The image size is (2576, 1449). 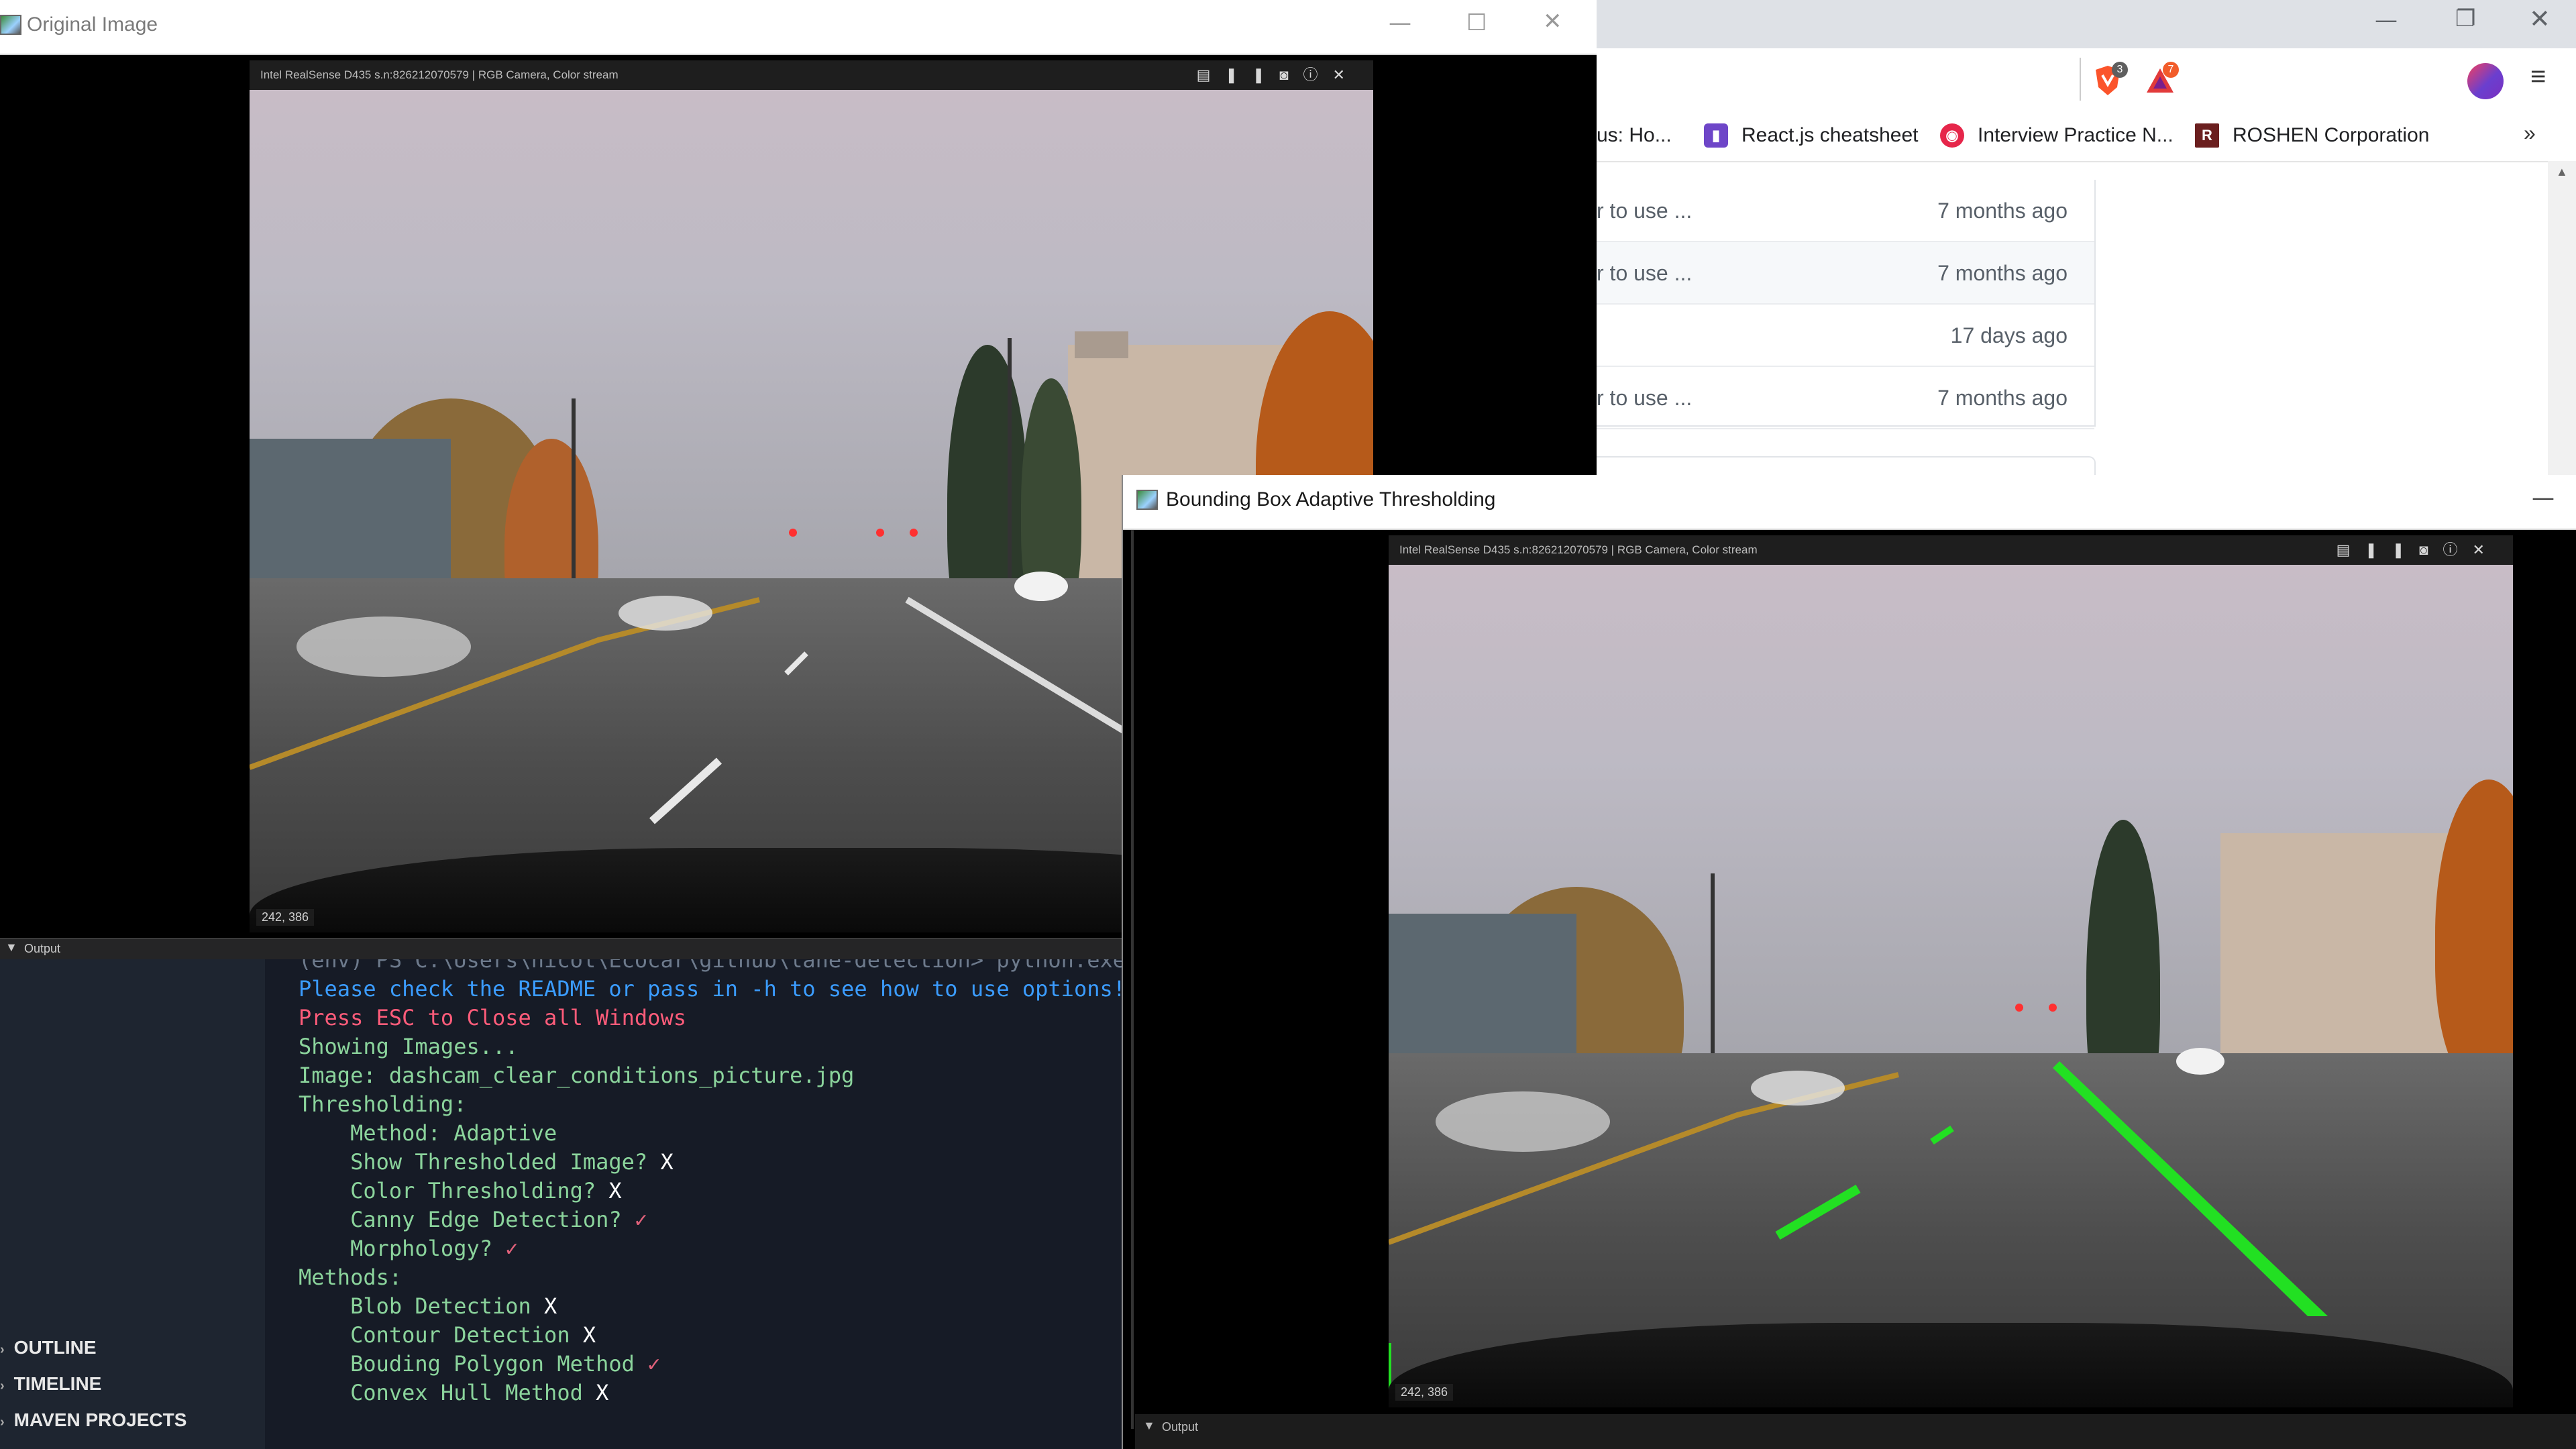 I want to click on bookmark-item: R ROSHEN Corporation, so click(x=2312, y=135).